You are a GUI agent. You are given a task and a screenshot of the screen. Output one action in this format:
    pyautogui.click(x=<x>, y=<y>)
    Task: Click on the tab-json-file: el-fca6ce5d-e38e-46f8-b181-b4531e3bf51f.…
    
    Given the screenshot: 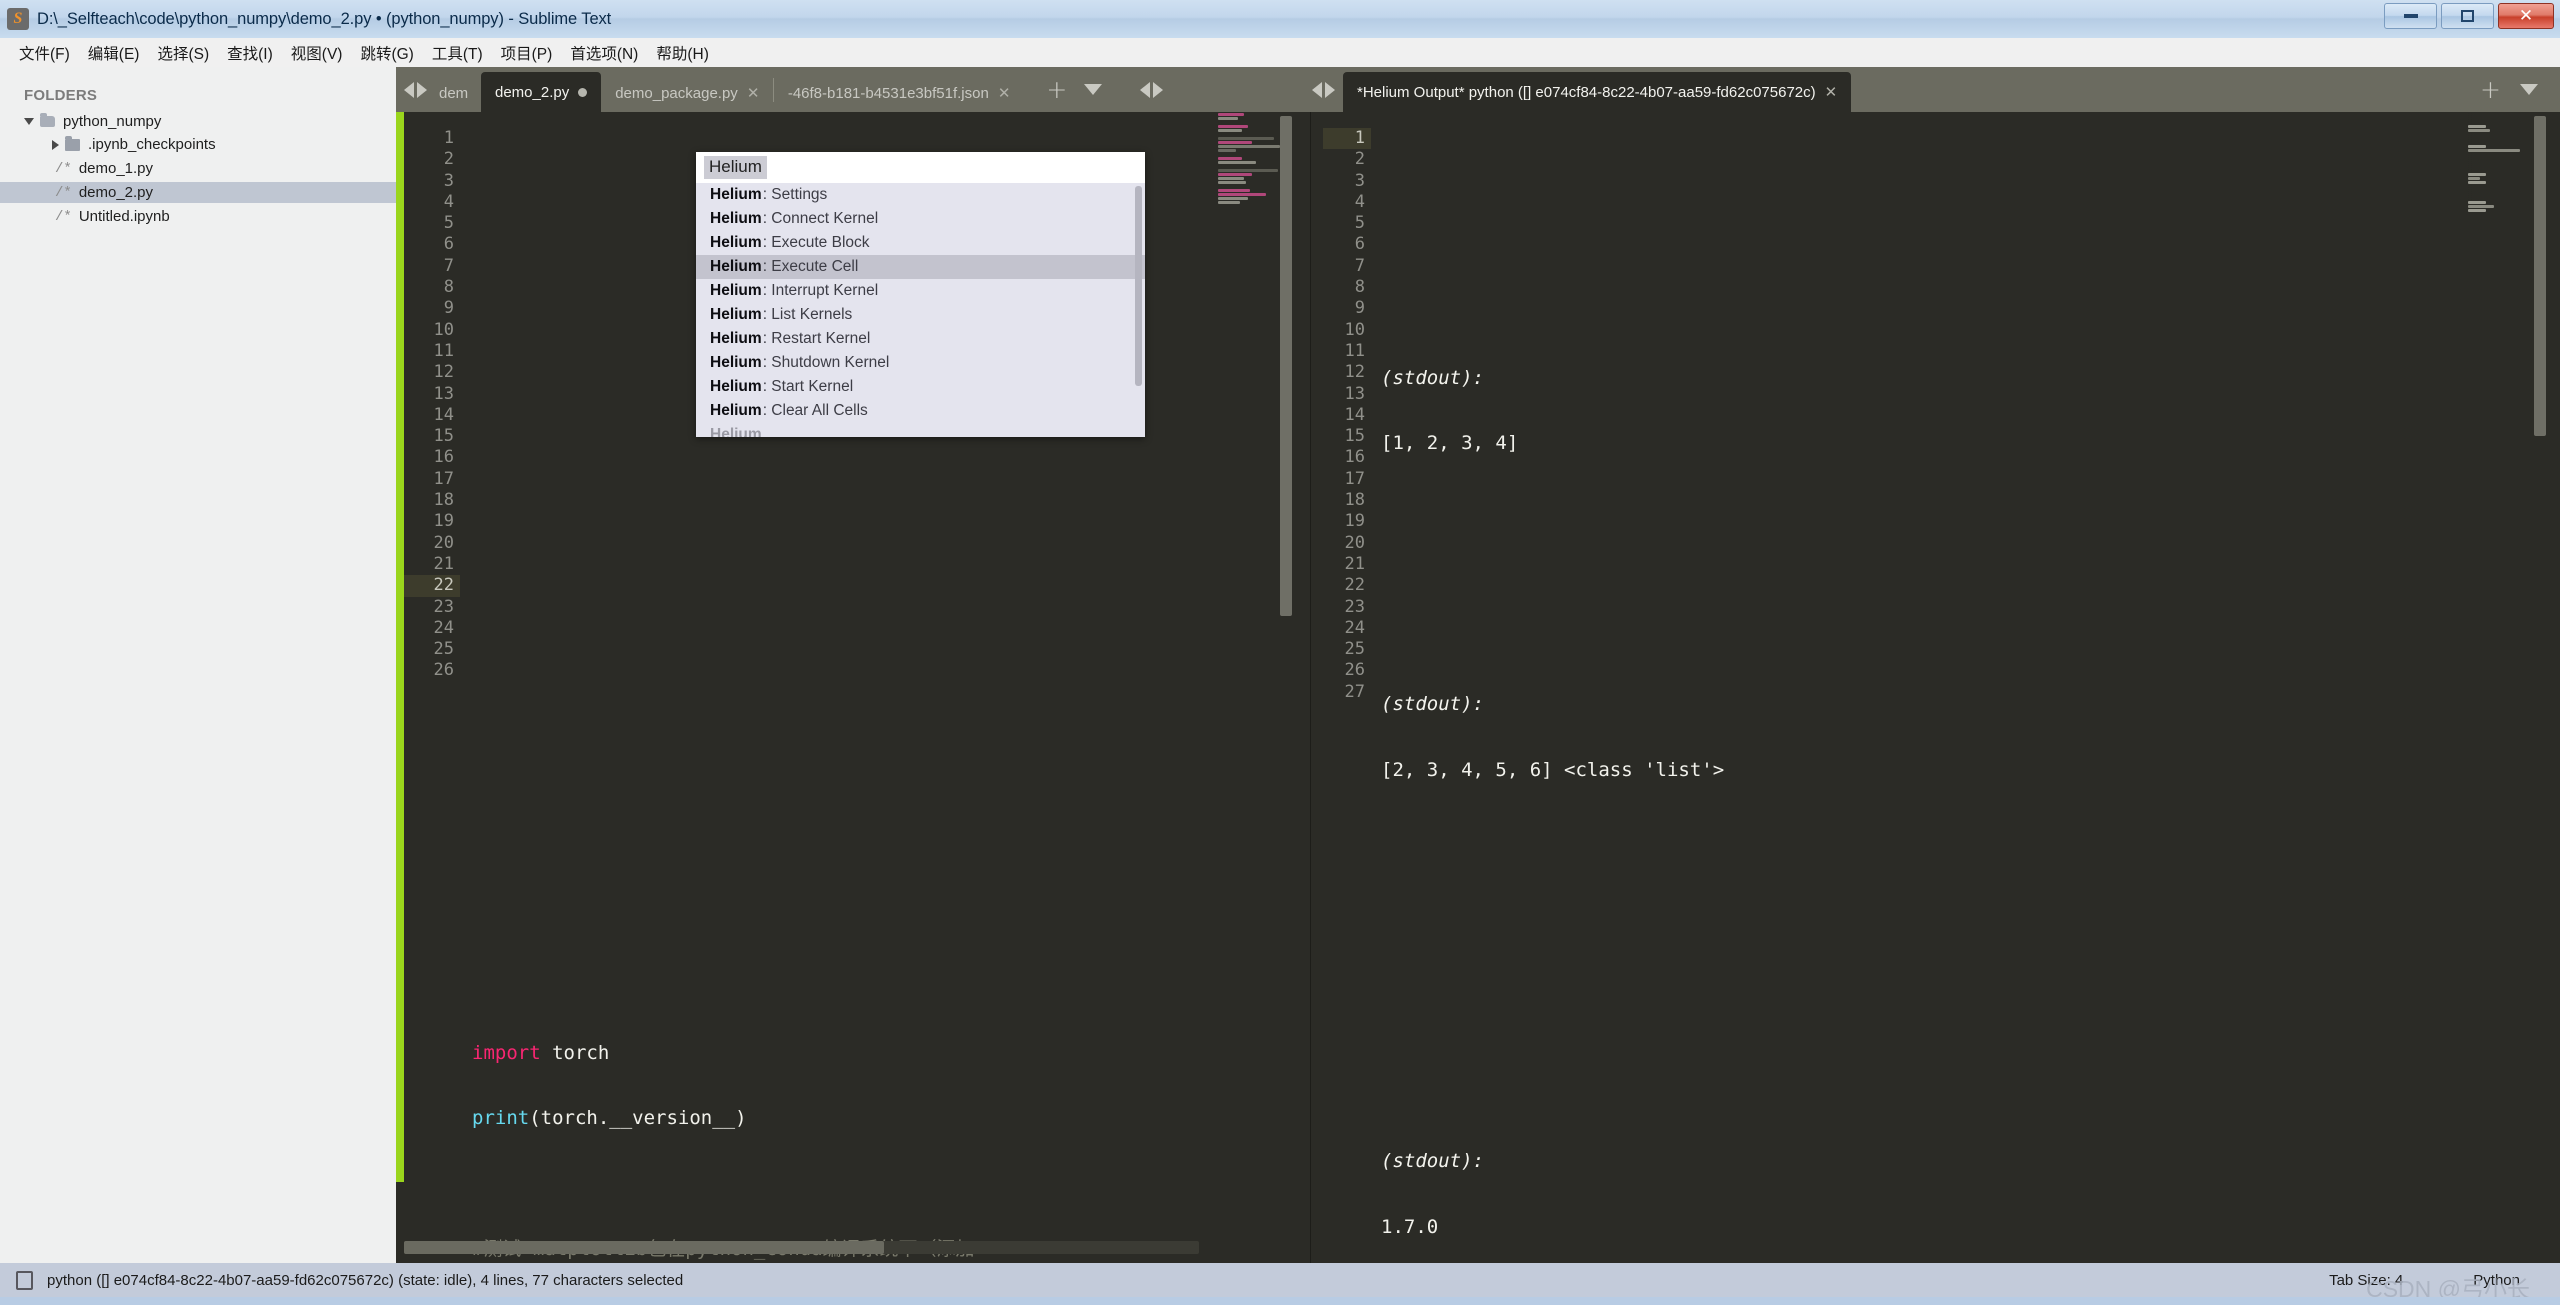 What is the action you would take?
    pyautogui.click(x=899, y=93)
    